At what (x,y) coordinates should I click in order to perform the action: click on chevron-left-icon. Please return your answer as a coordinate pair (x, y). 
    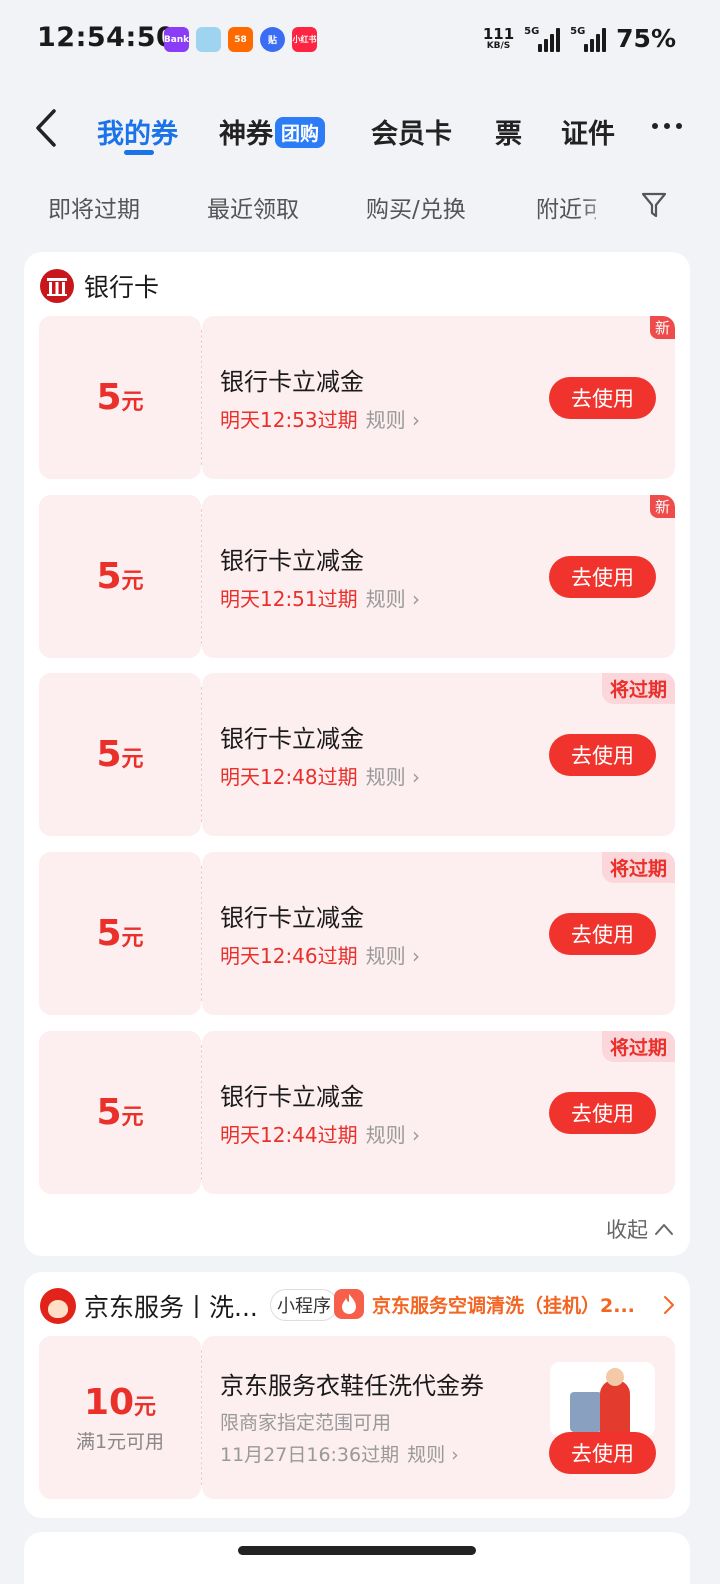
    Looking at the image, I should click on (46, 128).